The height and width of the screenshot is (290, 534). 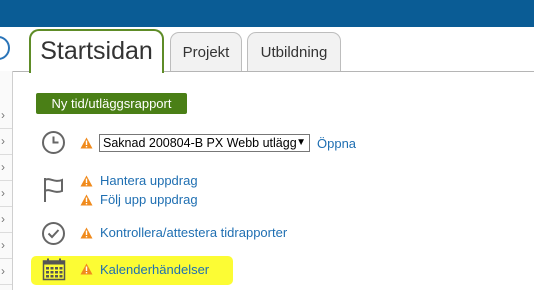 I want to click on select-value: Saknad 200804-B PX Webb utlägg, so click(x=200, y=143).